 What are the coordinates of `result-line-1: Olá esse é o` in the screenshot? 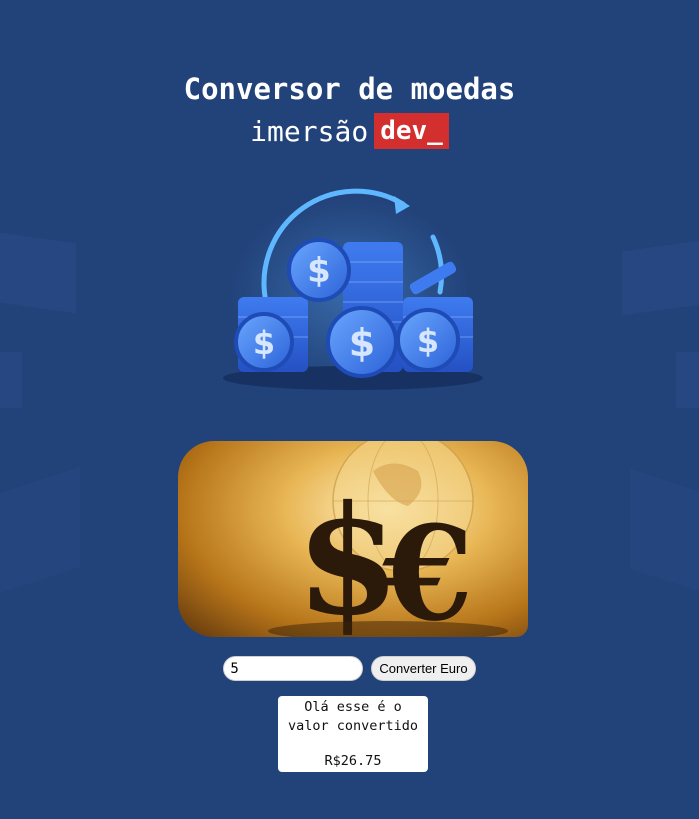 It's located at (353, 707).